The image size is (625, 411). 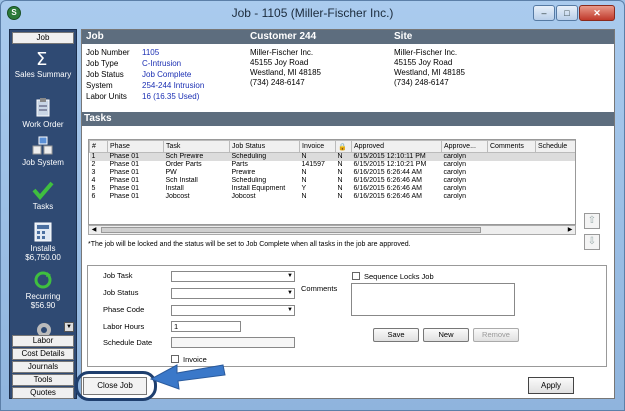 What do you see at coordinates (98, 146) in the screenshot?
I see `column-header-number: #` at bounding box center [98, 146].